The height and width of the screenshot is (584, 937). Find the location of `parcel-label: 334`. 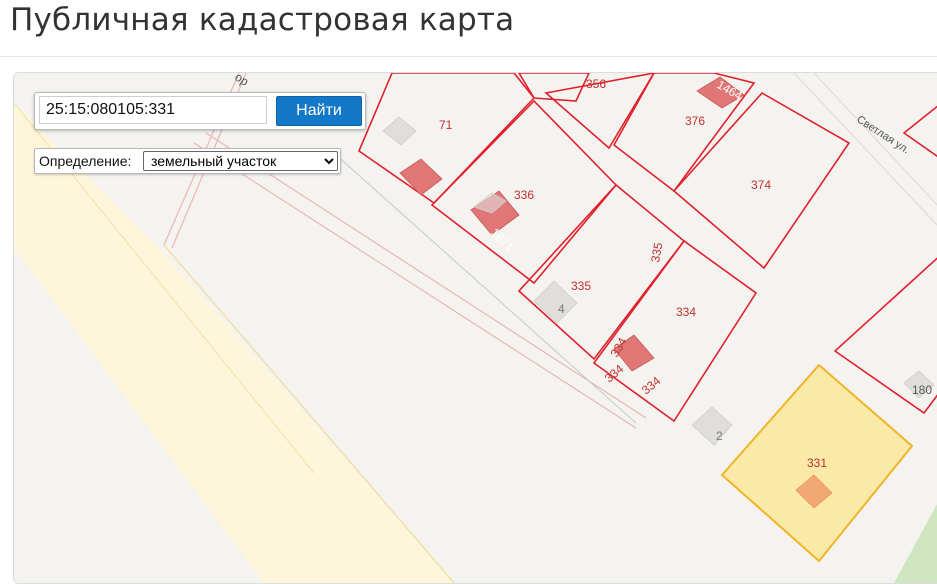

parcel-label: 334 is located at coordinates (686, 312).